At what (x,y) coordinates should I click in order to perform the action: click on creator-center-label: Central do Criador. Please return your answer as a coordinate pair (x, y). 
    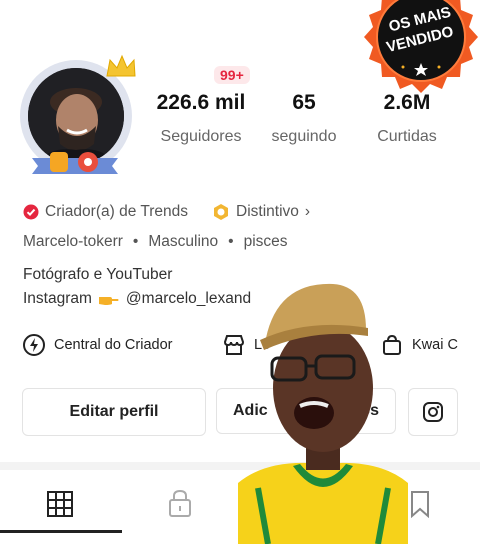
    Looking at the image, I should click on (113, 345).